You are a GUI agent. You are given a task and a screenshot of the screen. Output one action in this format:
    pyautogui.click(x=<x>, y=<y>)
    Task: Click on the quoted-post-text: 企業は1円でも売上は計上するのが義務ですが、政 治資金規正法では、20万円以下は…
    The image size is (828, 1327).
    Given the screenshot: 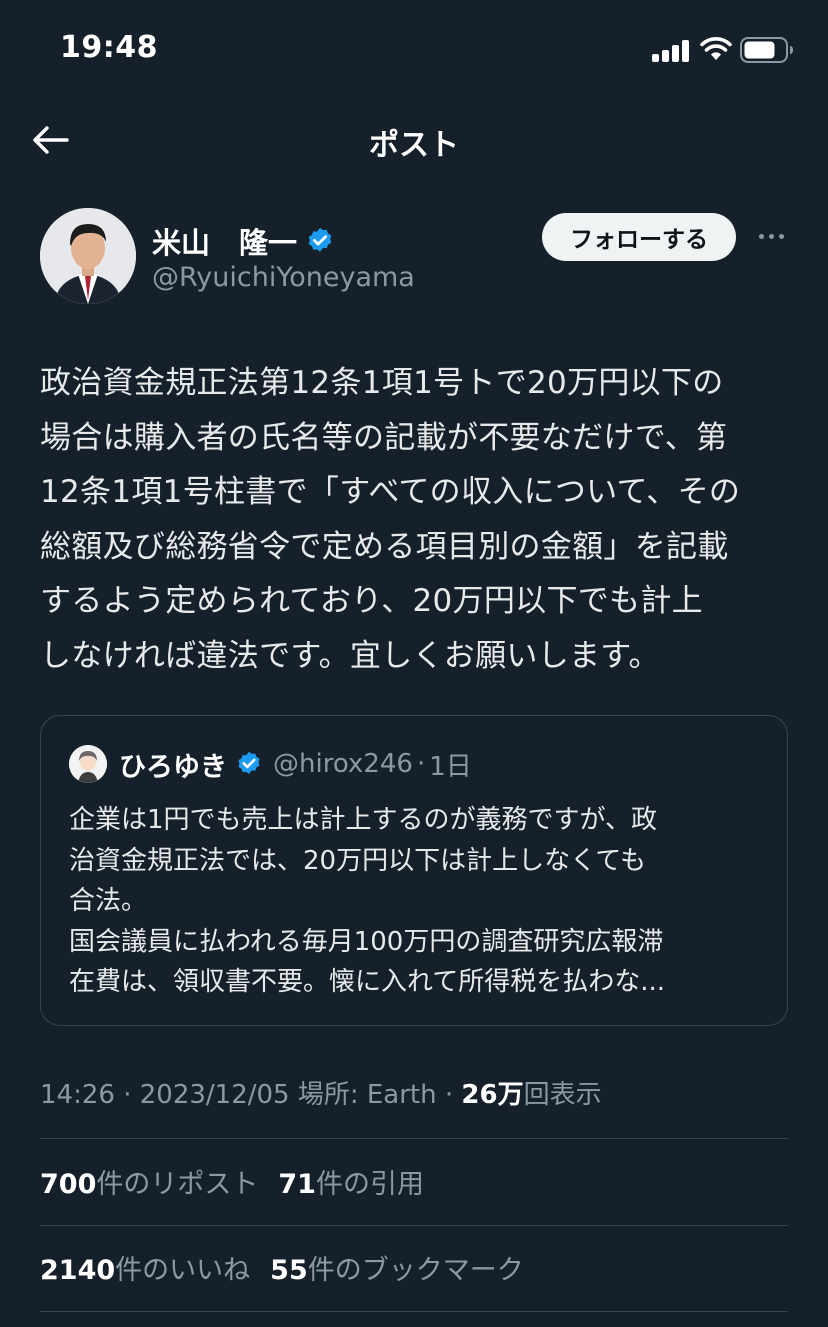 What is the action you would take?
    pyautogui.click(x=419, y=901)
    